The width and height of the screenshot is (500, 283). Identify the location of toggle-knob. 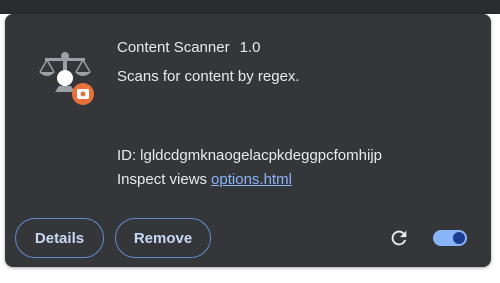
(459, 238).